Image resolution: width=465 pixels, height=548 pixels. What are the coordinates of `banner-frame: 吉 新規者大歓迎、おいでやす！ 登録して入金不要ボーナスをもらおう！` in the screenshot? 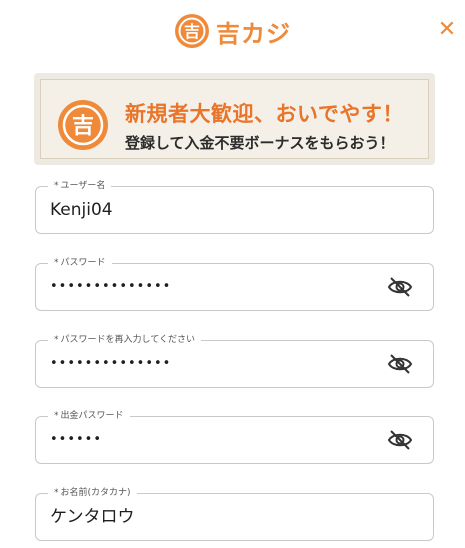 It's located at (234, 119).